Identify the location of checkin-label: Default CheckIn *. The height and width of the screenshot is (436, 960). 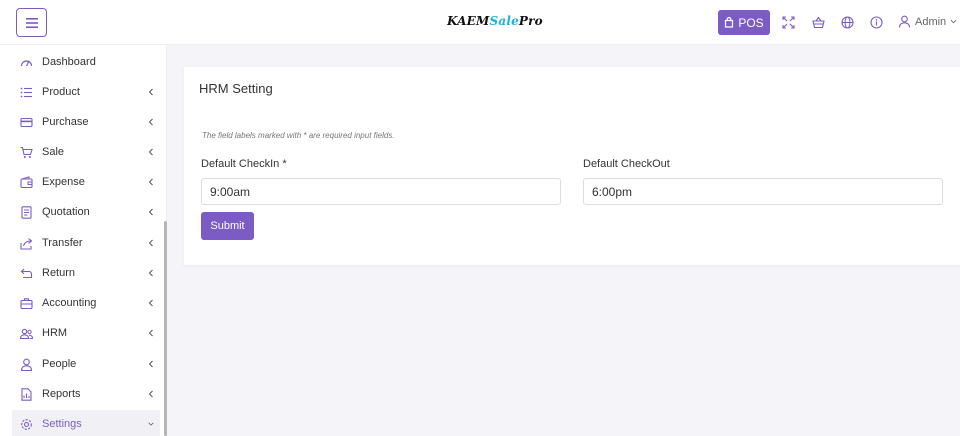
(244, 164).